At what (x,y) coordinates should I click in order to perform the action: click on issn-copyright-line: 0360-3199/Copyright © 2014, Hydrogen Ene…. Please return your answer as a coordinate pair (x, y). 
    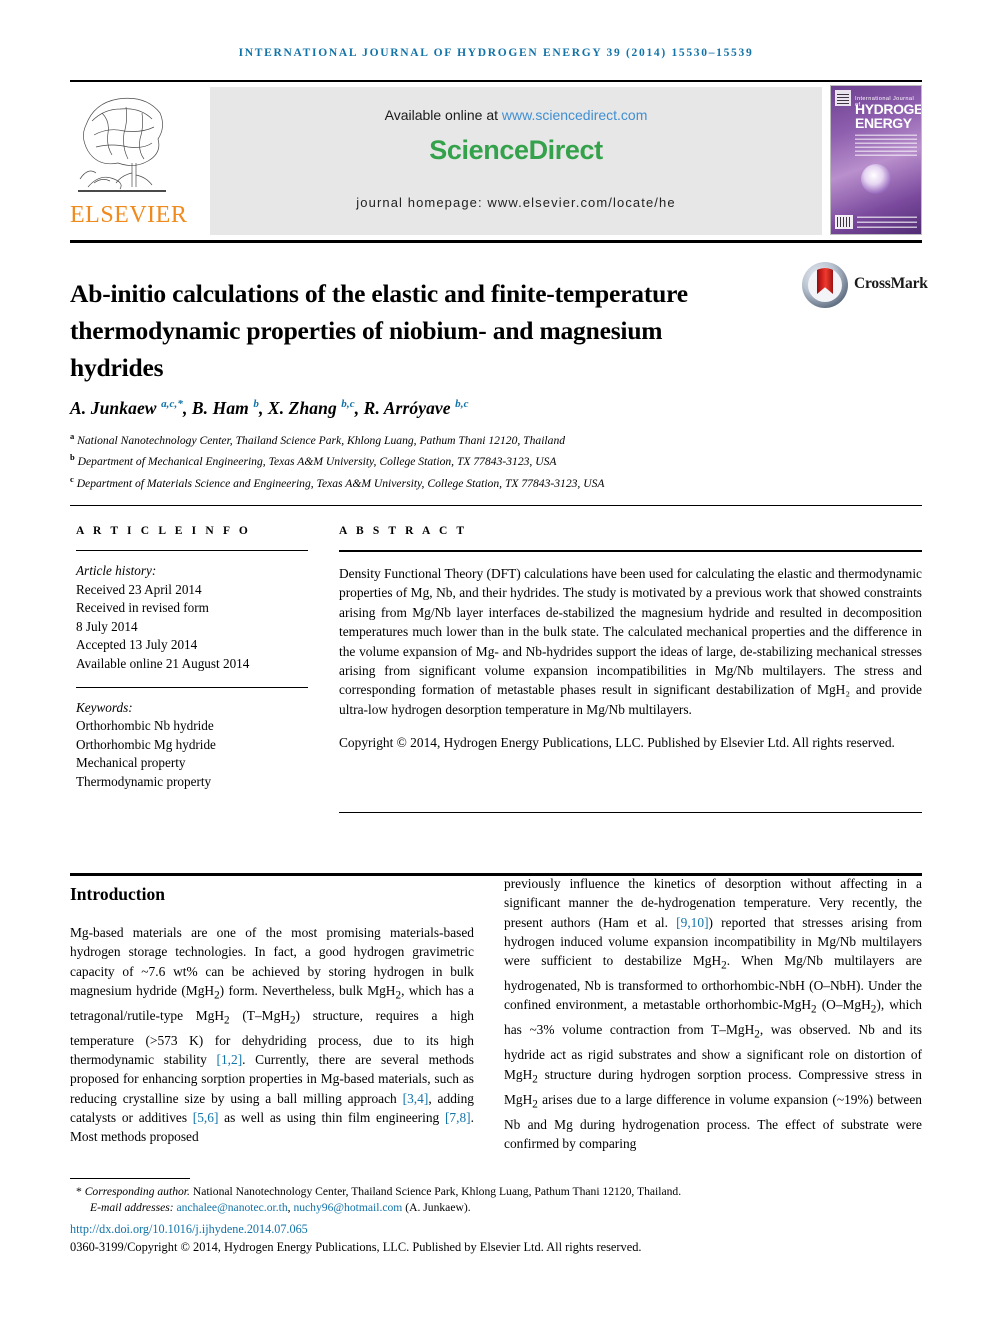
    Looking at the image, I should click on (356, 1247).